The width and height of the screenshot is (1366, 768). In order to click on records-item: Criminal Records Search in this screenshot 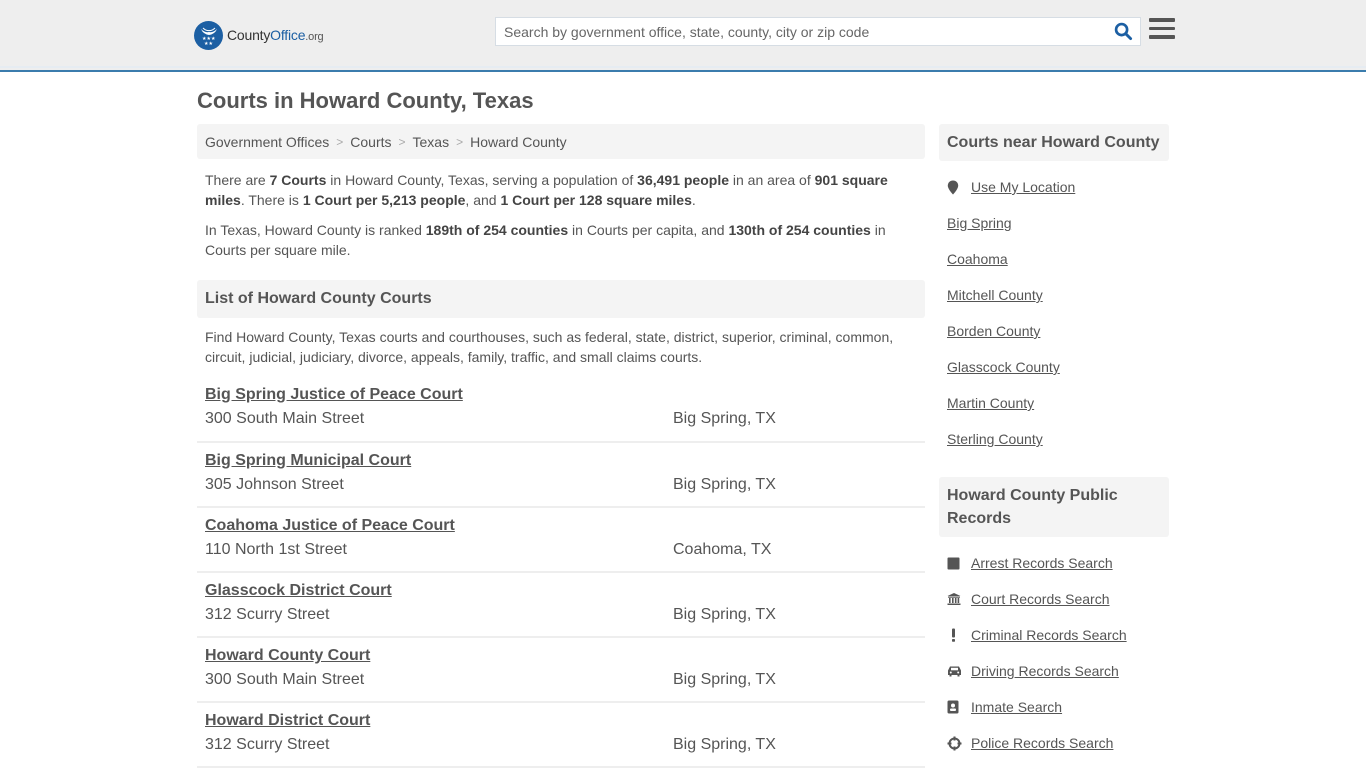, I will do `click(1054, 635)`.